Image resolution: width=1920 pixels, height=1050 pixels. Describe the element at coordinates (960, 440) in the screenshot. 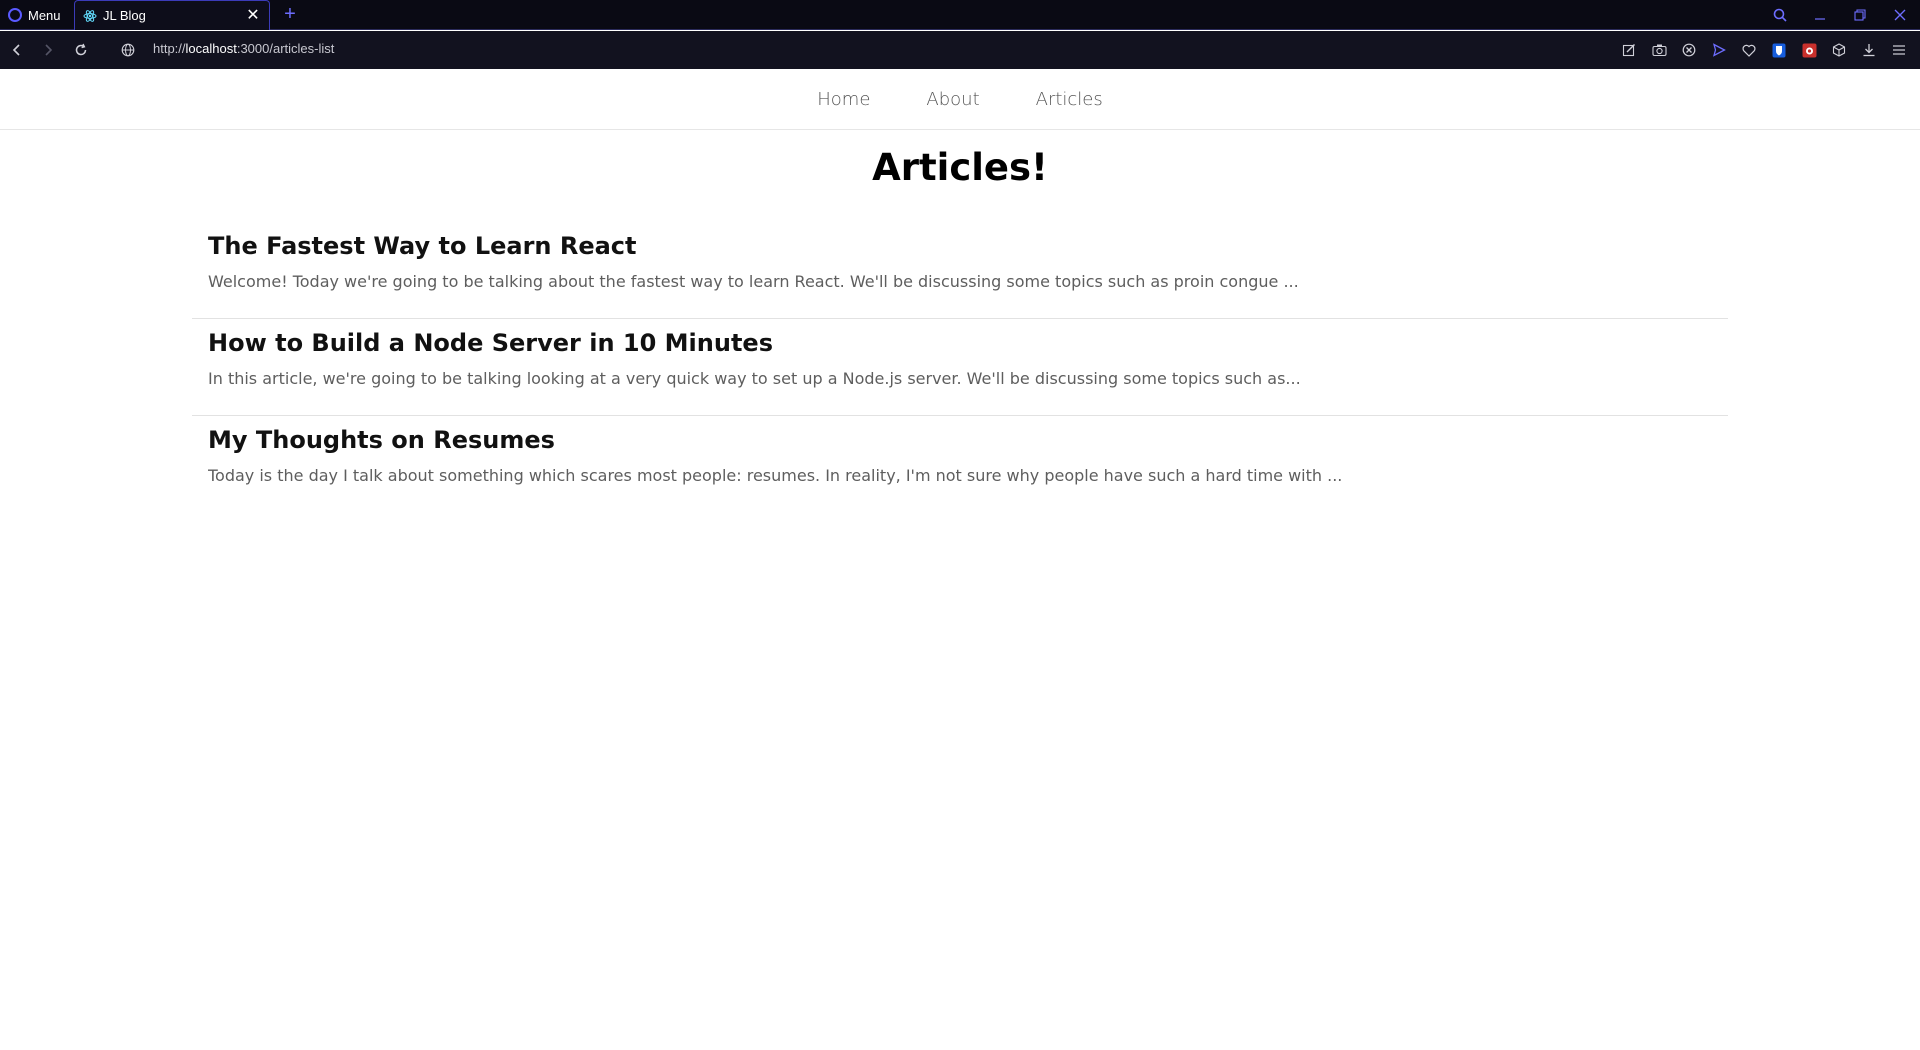

I see `article-title: My Thoughts on Resumes` at that location.